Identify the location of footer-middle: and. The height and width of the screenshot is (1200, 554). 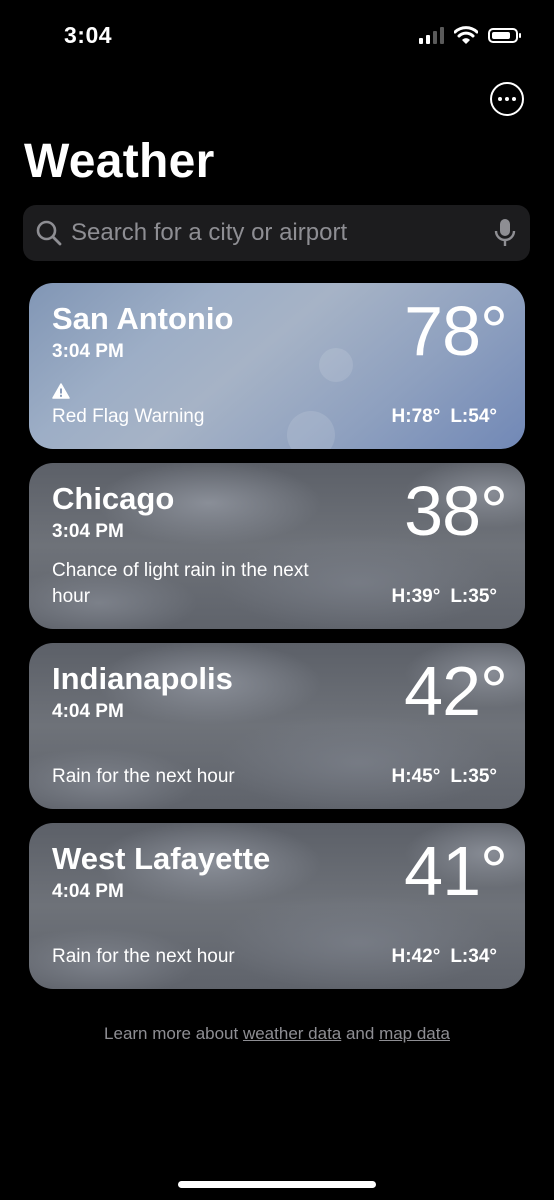
(360, 1033).